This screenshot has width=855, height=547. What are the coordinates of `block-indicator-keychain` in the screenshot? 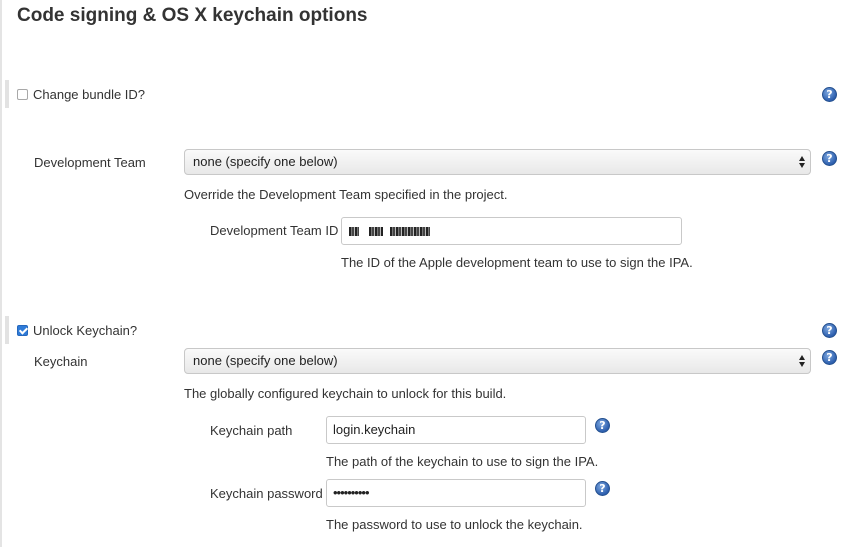 It's located at (7, 330).